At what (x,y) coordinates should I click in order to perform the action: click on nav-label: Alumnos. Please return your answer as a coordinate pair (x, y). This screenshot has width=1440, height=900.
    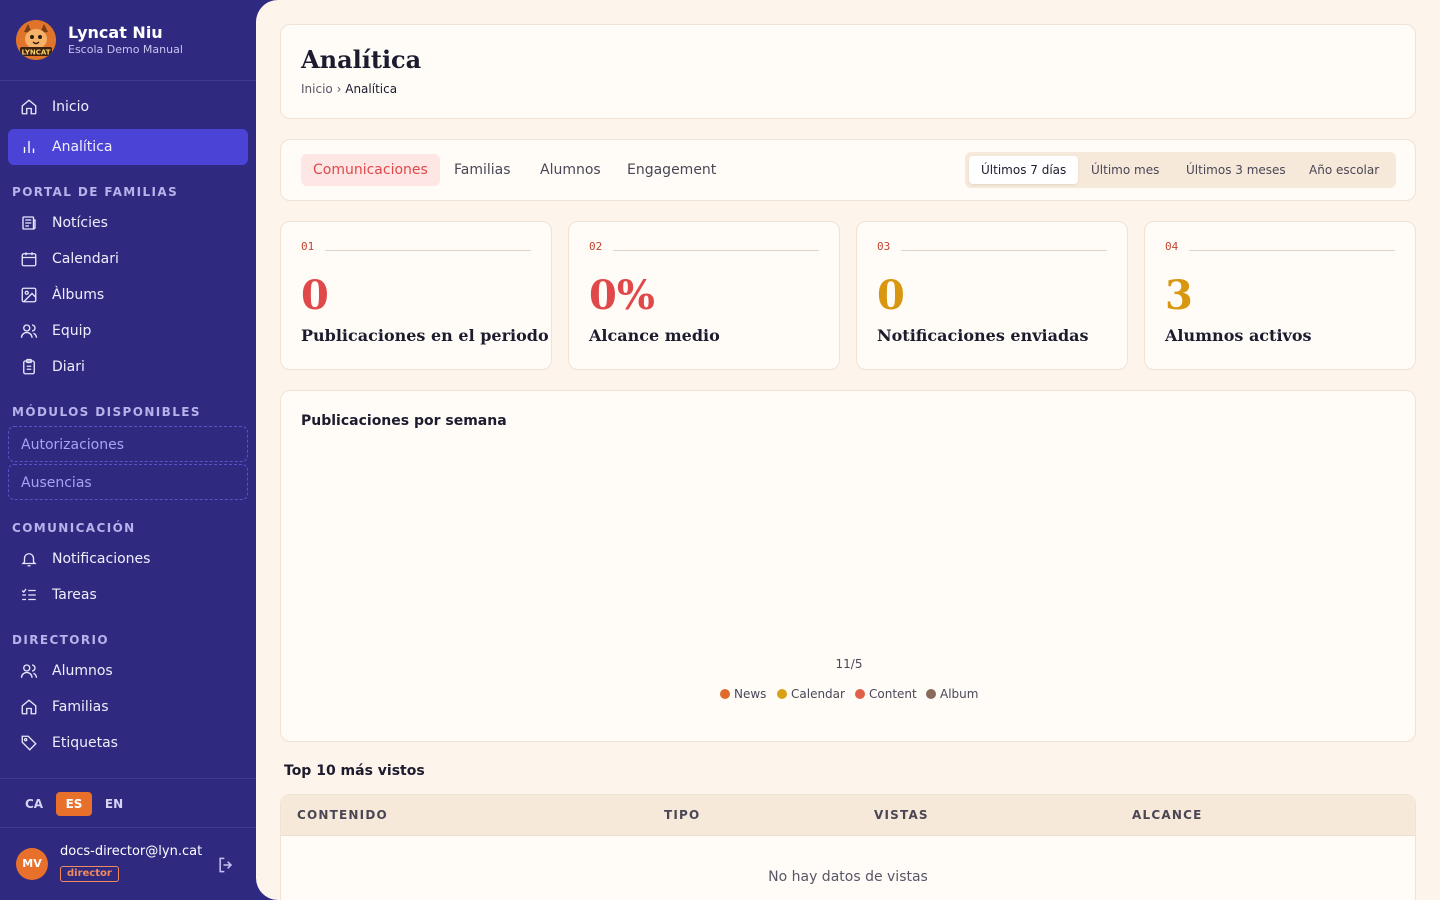
    Looking at the image, I should click on (82, 671).